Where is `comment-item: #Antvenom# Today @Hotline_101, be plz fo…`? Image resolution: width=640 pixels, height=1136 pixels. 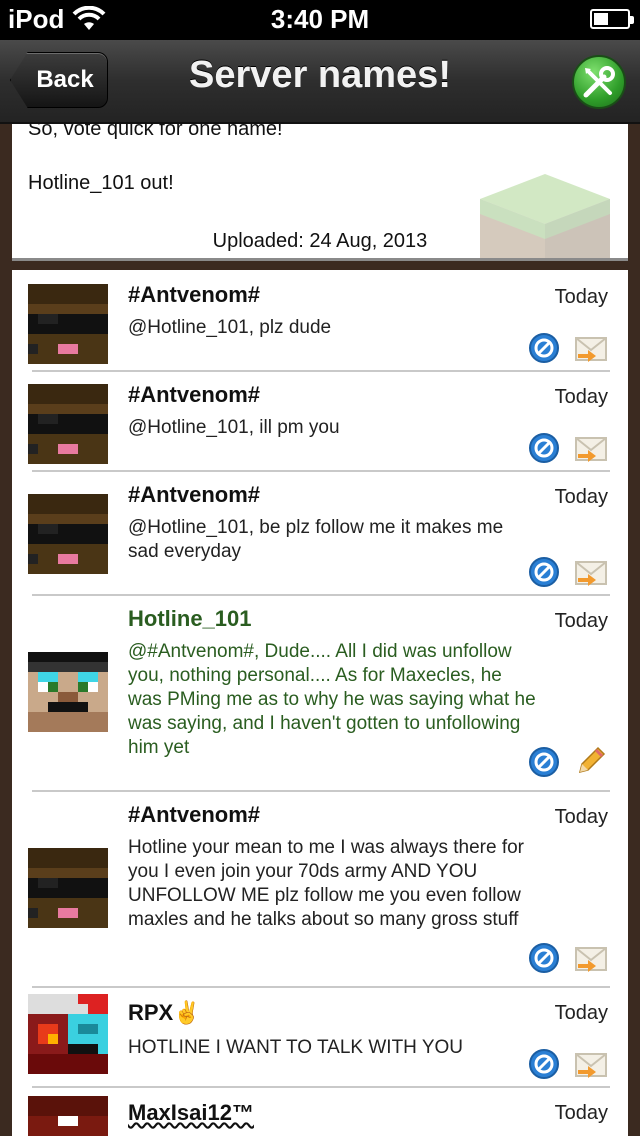 comment-item: #Antvenom# Today @Hotline_101, be plz fo… is located at coordinates (320, 532).